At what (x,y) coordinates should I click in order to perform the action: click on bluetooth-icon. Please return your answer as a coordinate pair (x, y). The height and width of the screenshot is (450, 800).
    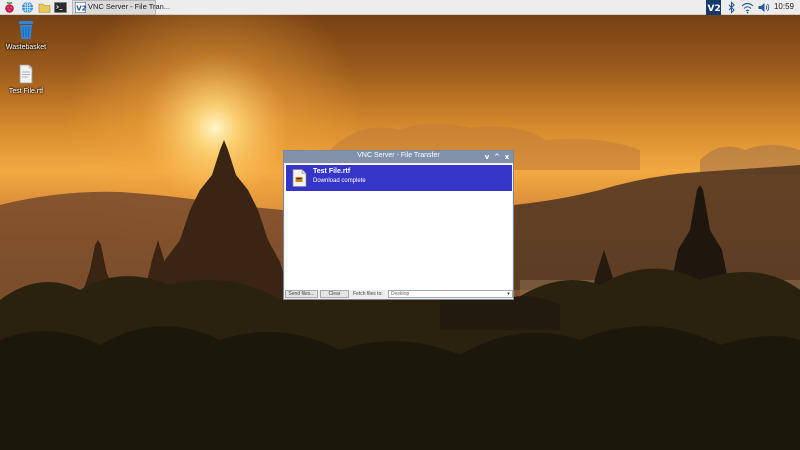
    Looking at the image, I should click on (731, 7).